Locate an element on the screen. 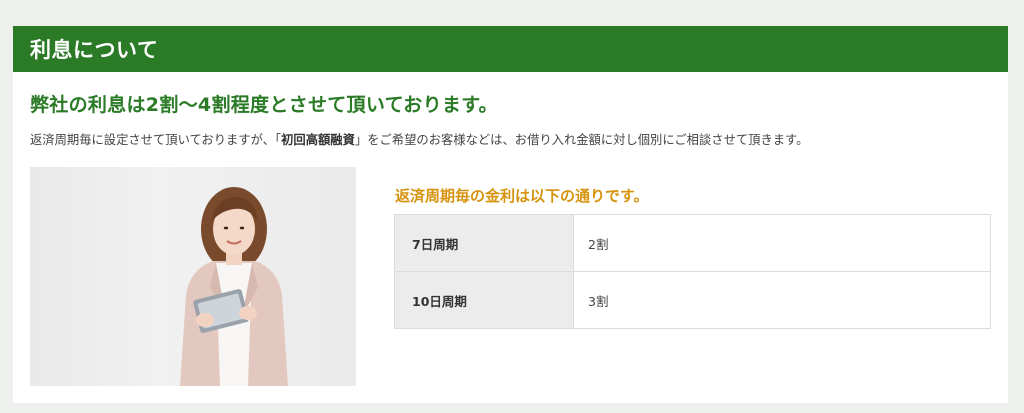  section-header: 利息について is located at coordinates (510, 49).